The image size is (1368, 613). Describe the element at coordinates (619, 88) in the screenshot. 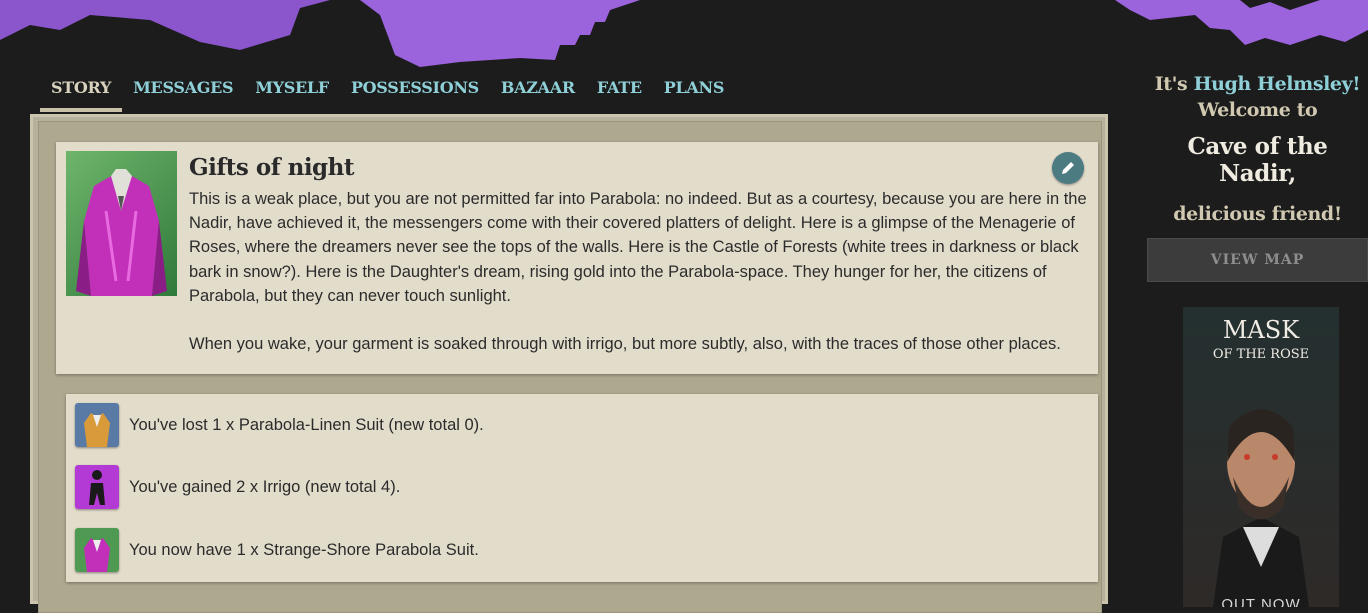

I see `tab-fate: FATE` at that location.